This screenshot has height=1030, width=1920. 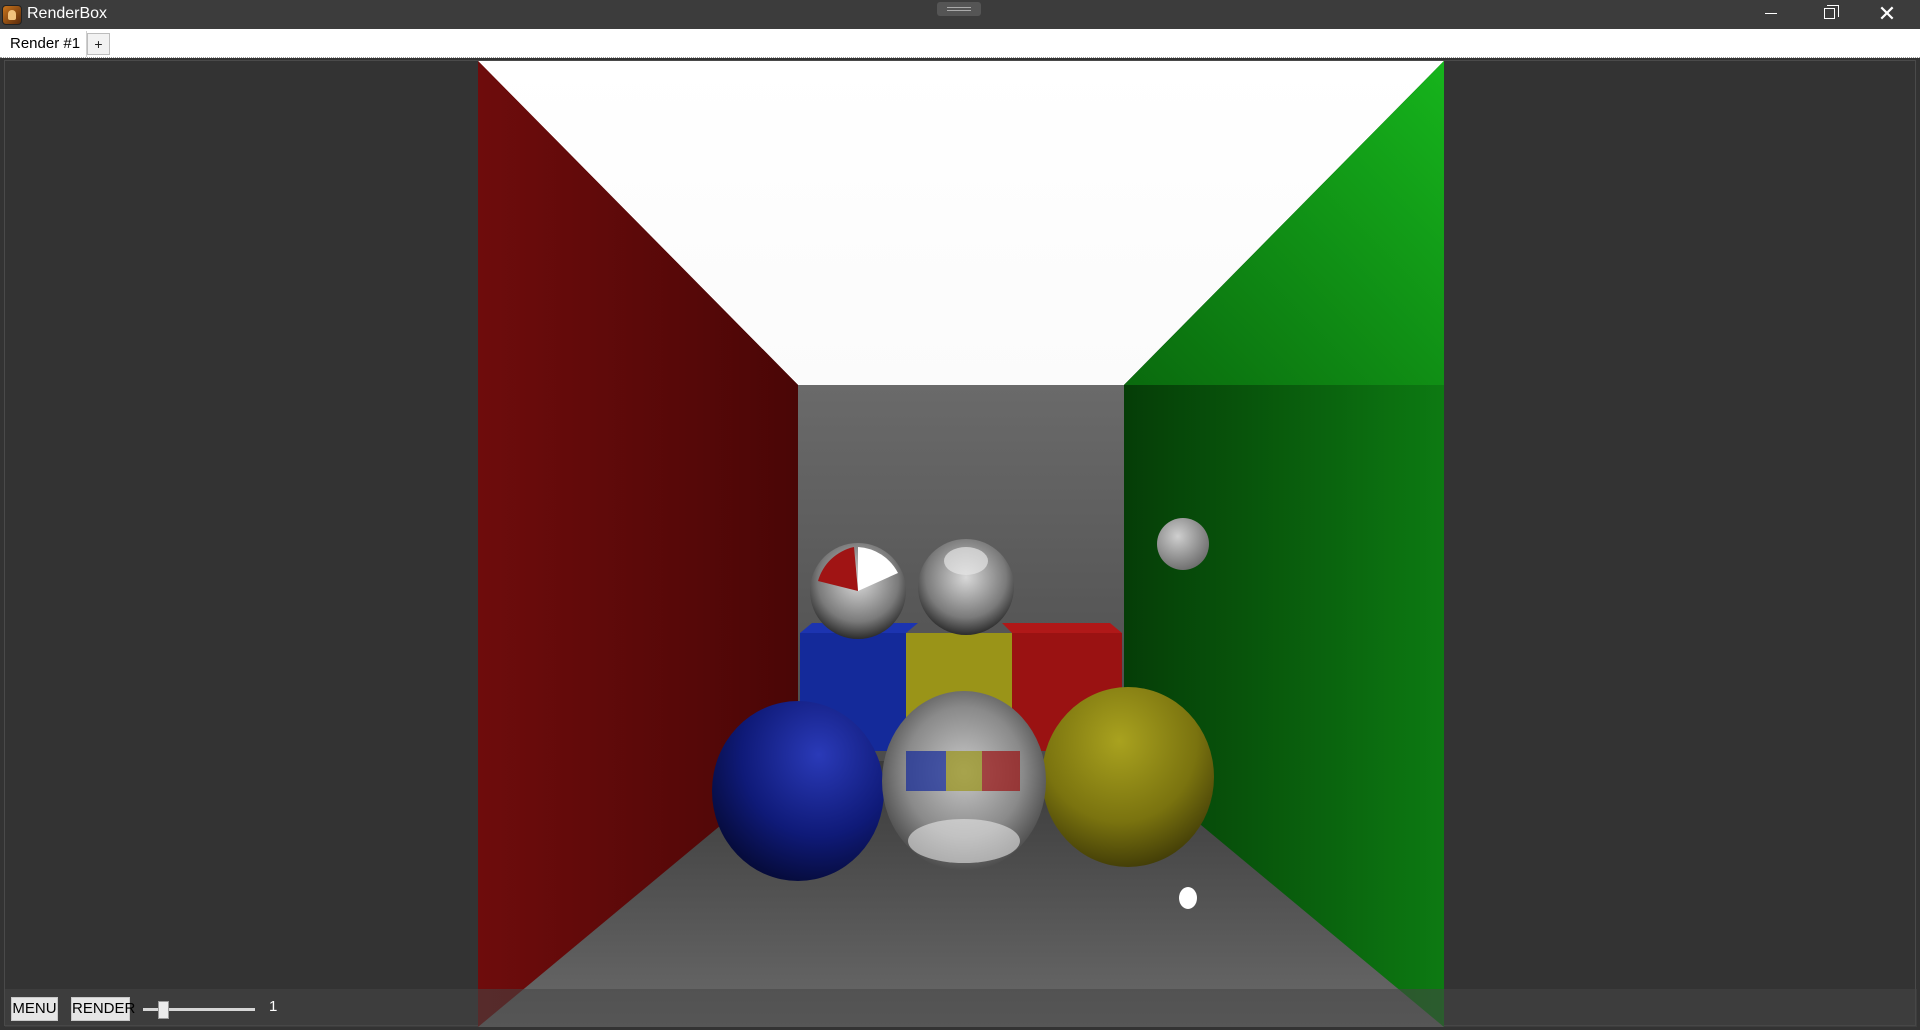 I want to click on close-button: ✕, so click(x=1887, y=14).